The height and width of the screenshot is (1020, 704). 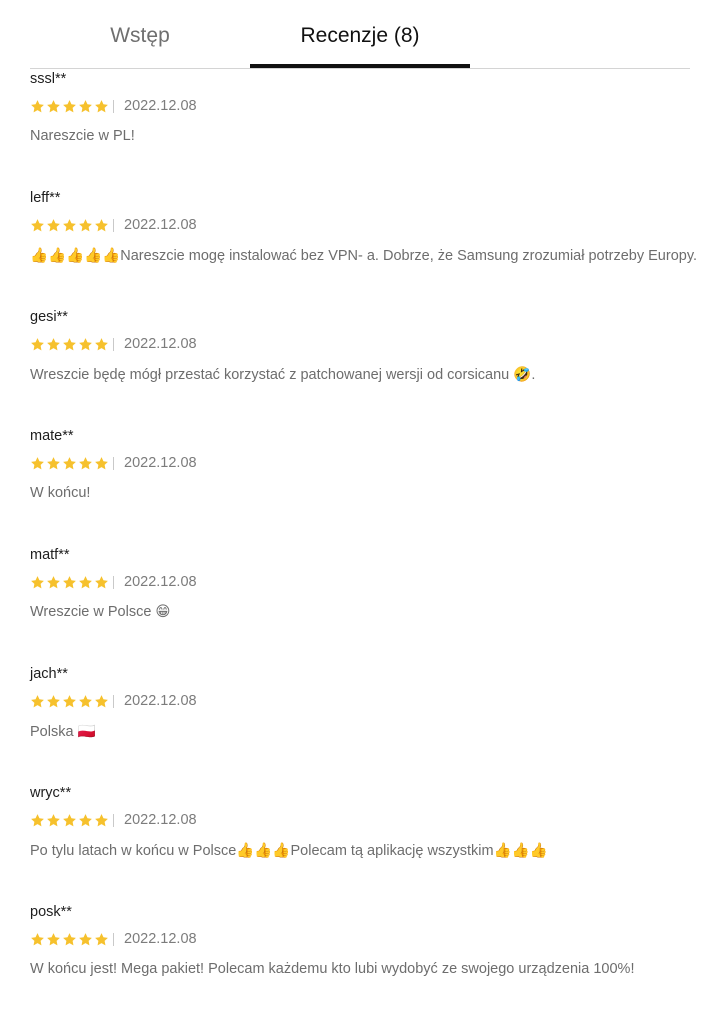 I want to click on review-text: W końcu!, so click(x=60, y=493).